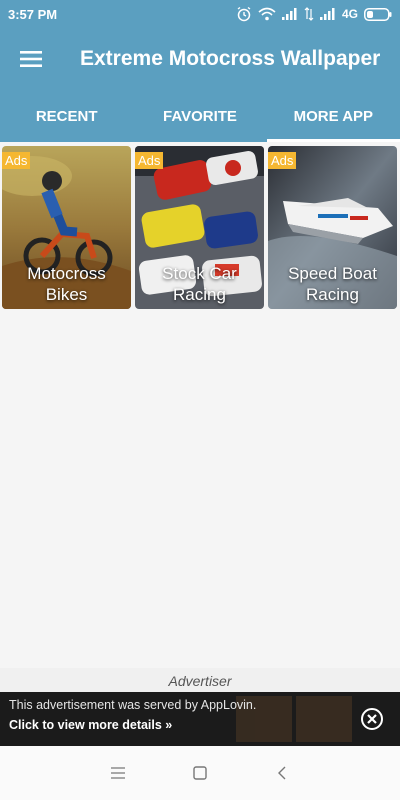 Image resolution: width=400 pixels, height=800 pixels. I want to click on app-bar: Extreme Motocross Wallpaper, so click(200, 59).